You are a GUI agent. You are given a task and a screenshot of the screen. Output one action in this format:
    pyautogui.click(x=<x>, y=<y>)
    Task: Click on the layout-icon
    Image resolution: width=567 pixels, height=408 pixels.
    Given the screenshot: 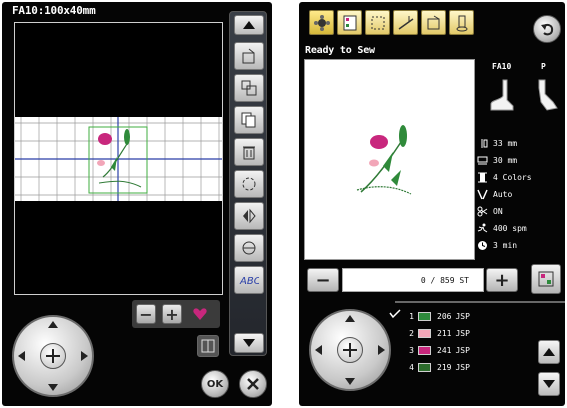 What is the action you would take?
    pyautogui.click(x=208, y=346)
    